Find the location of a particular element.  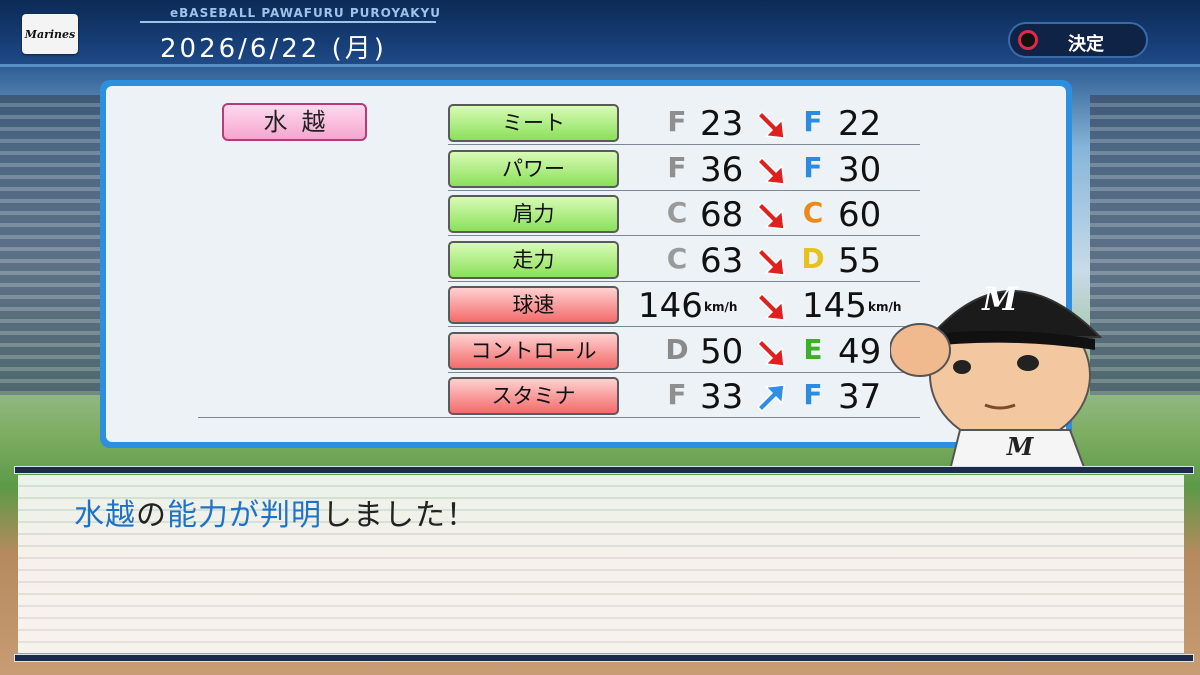

message-player-name: 水越 is located at coordinates (105, 515).